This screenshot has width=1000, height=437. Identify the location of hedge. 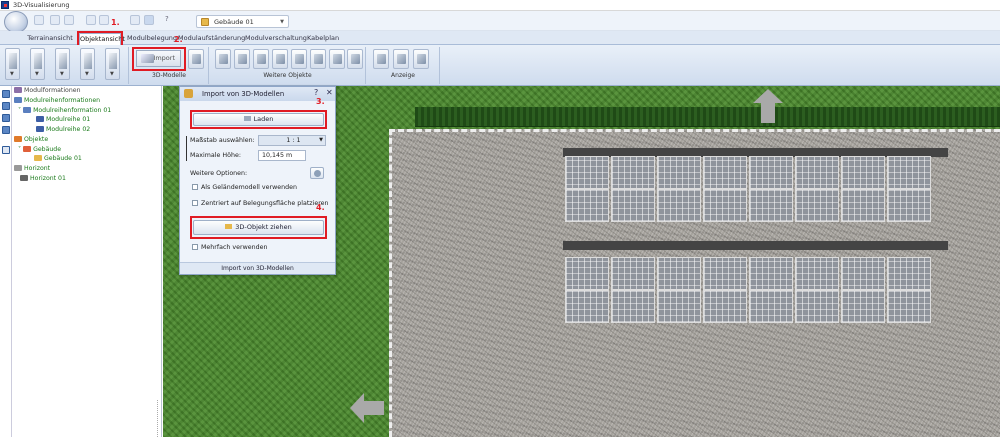
(707, 117).